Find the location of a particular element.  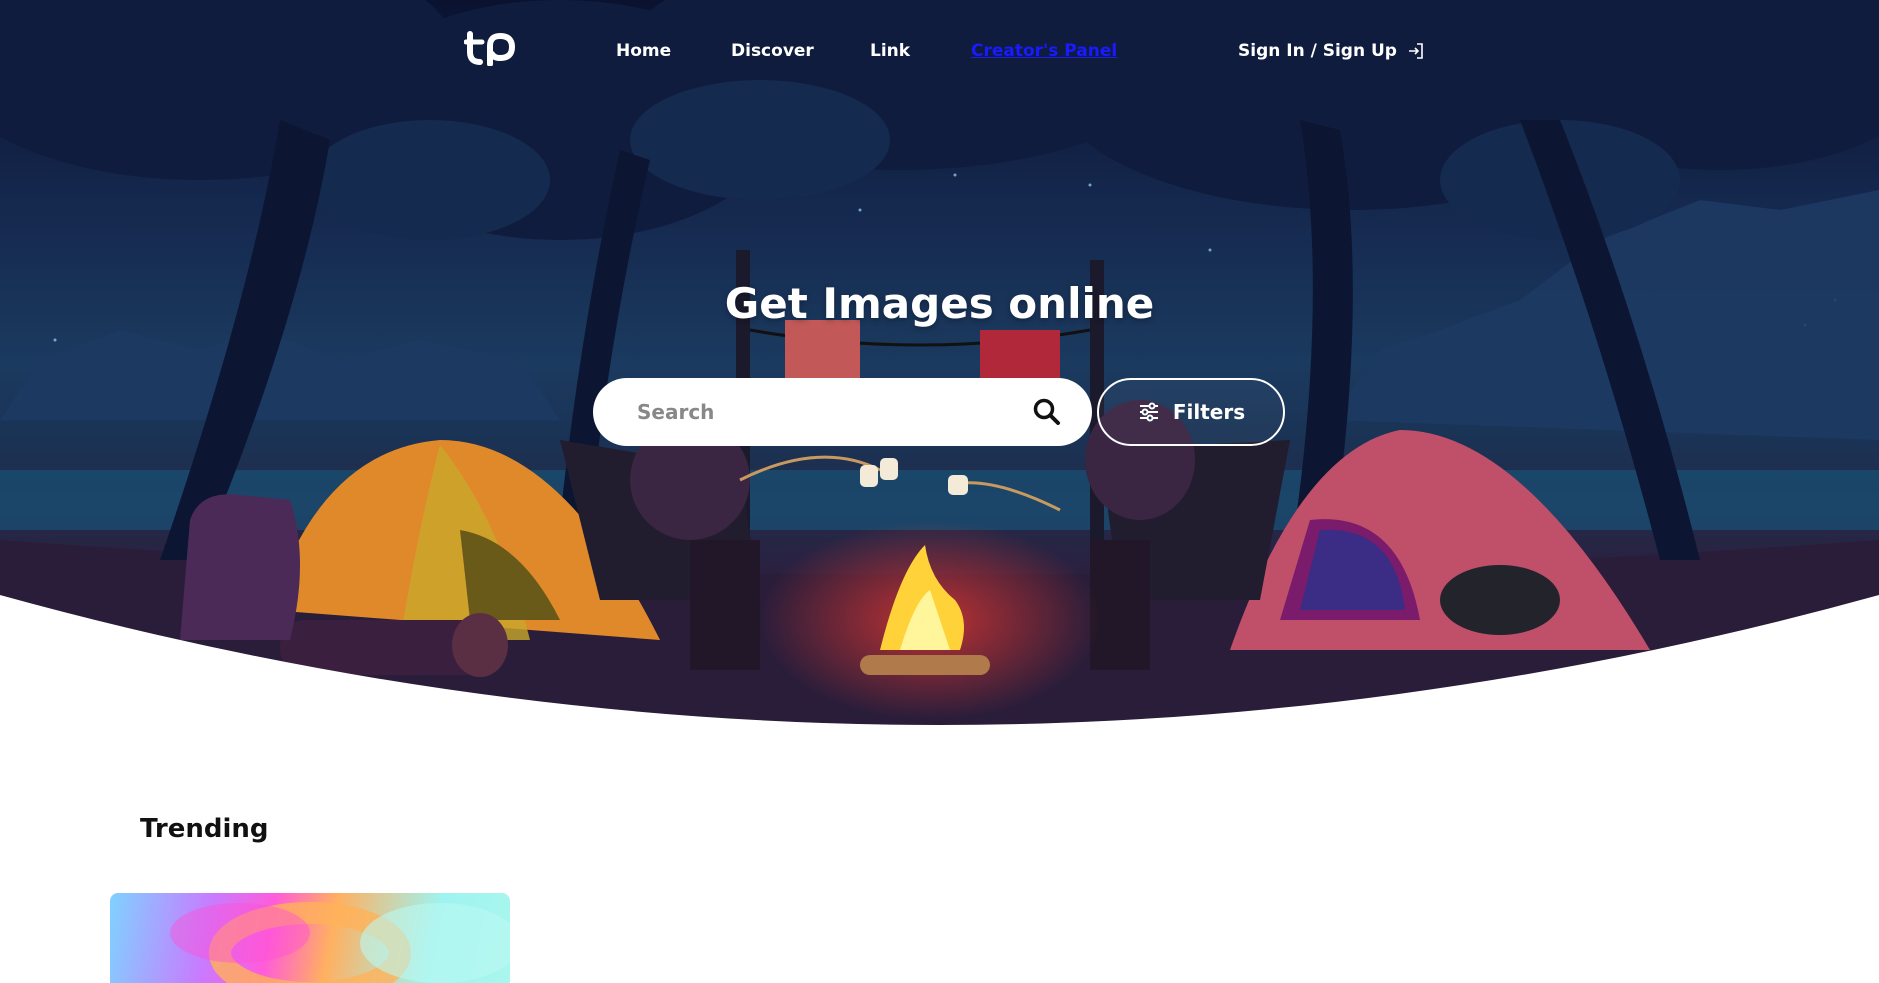

trending-heading: Trending is located at coordinates (204, 829).